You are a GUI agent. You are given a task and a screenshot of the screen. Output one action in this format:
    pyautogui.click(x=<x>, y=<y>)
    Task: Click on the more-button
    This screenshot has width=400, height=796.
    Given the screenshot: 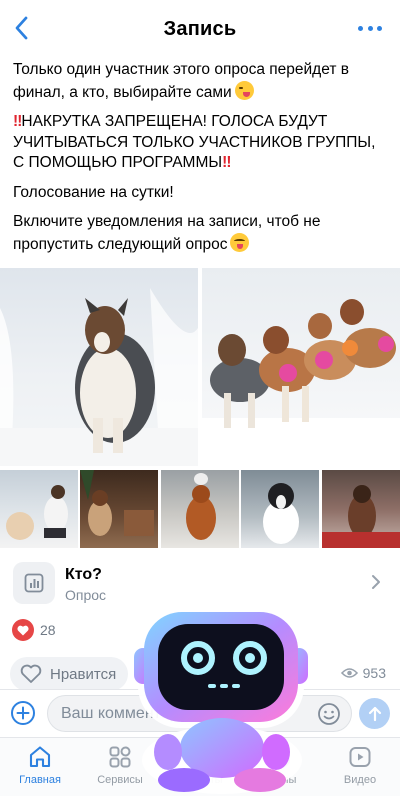 What is the action you would take?
    pyautogui.click(x=370, y=28)
    